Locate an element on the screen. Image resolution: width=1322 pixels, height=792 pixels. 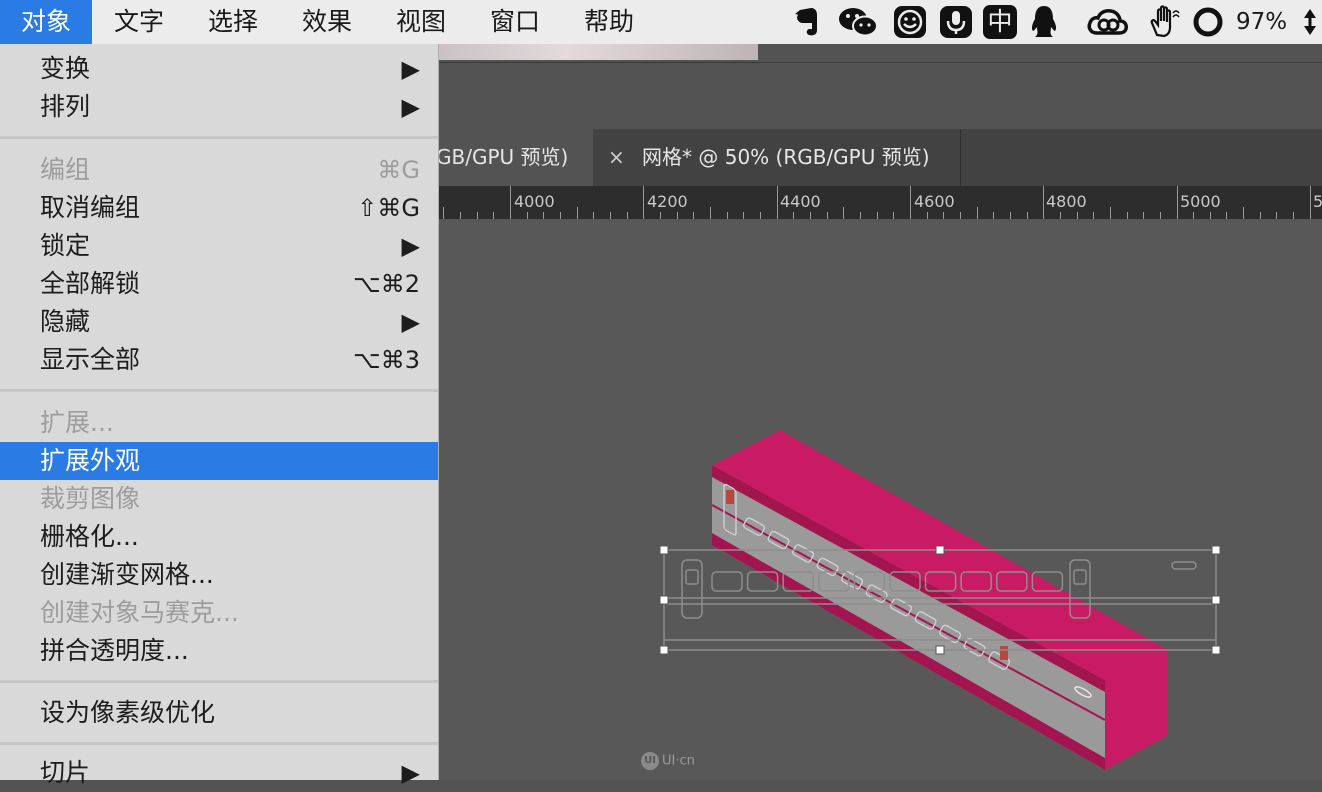
menu-item-hide: 隐藏 ▶ is located at coordinates (219, 322).